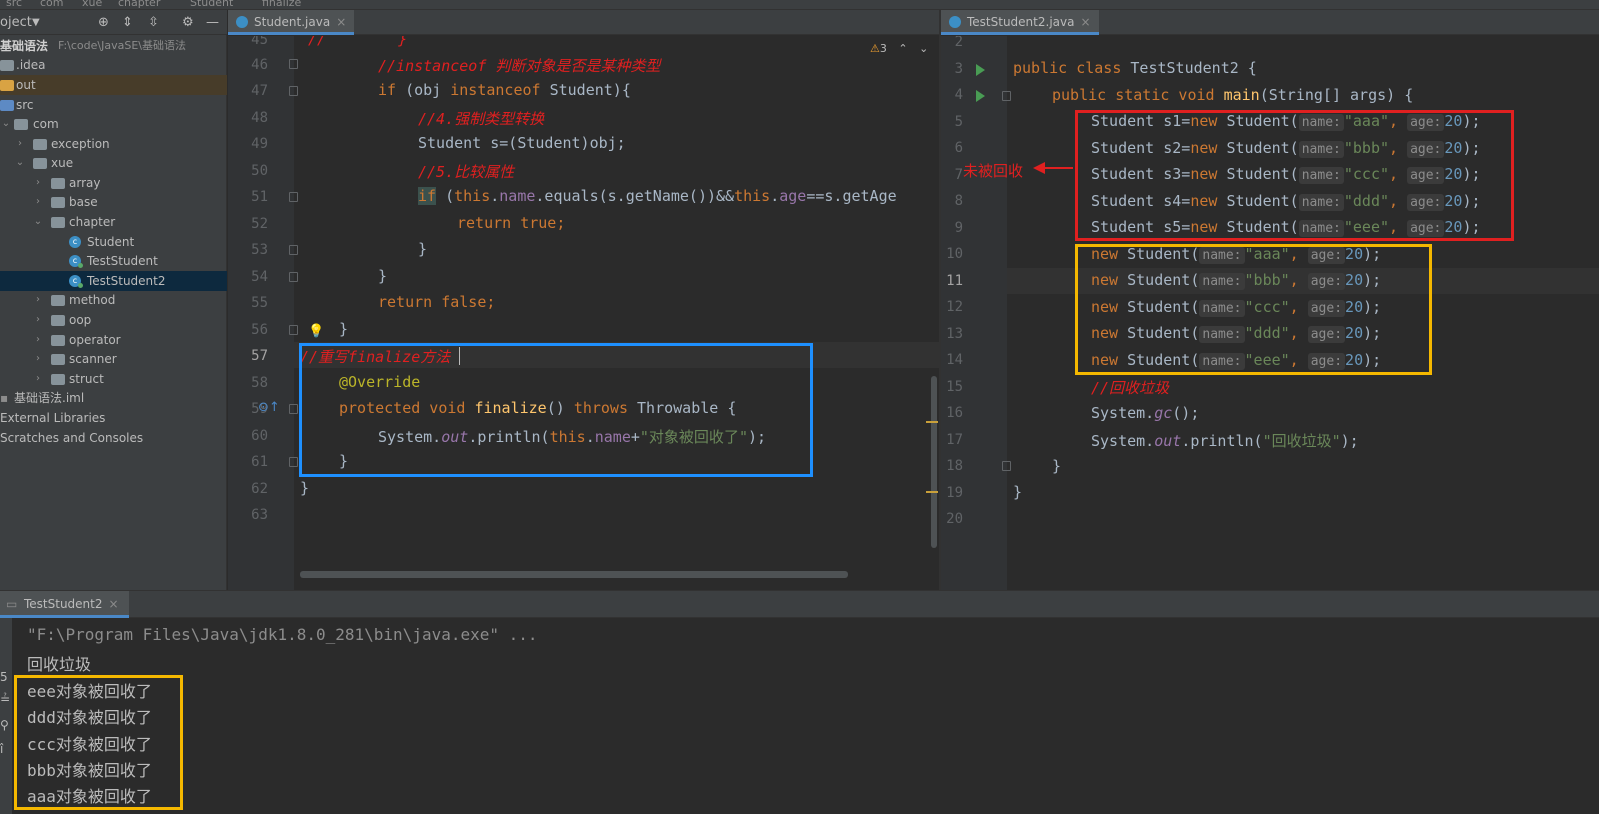  I want to click on scroll-end-icon: ≟, so click(5, 699).